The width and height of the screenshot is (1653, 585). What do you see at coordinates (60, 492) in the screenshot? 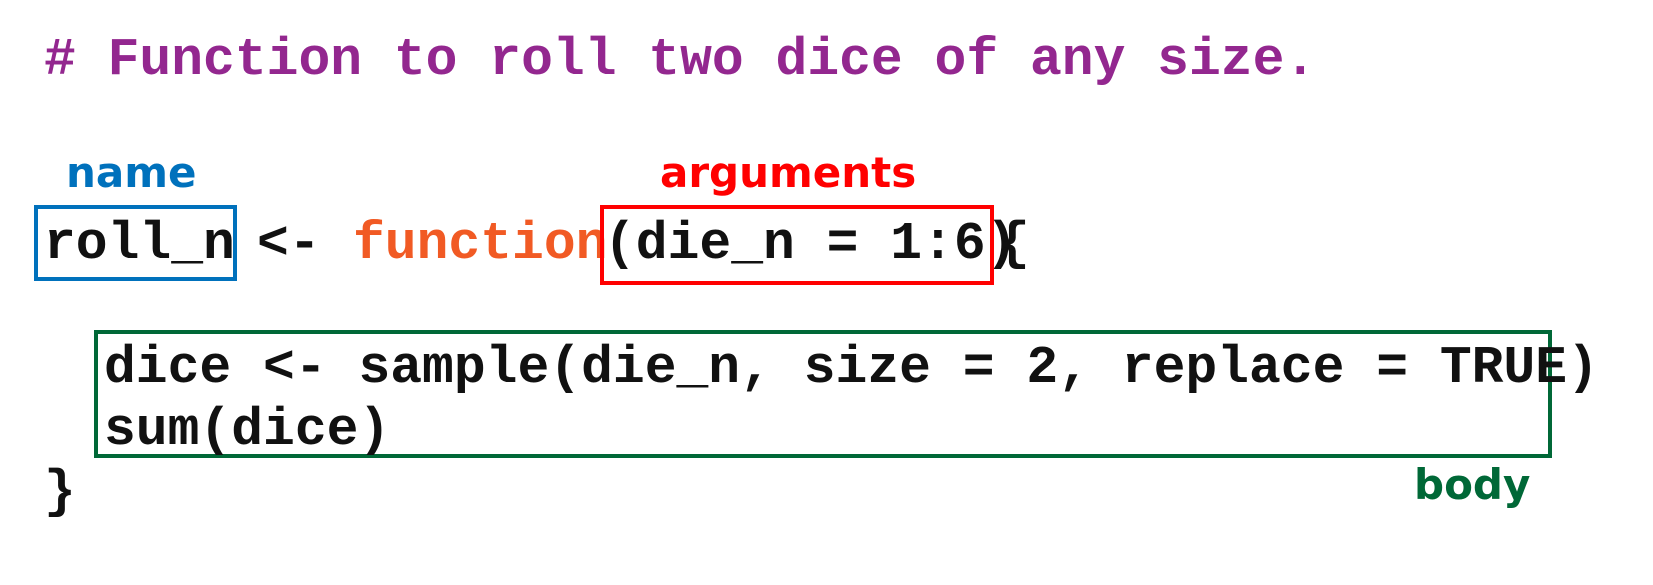
I see `close-brace: }` at bounding box center [60, 492].